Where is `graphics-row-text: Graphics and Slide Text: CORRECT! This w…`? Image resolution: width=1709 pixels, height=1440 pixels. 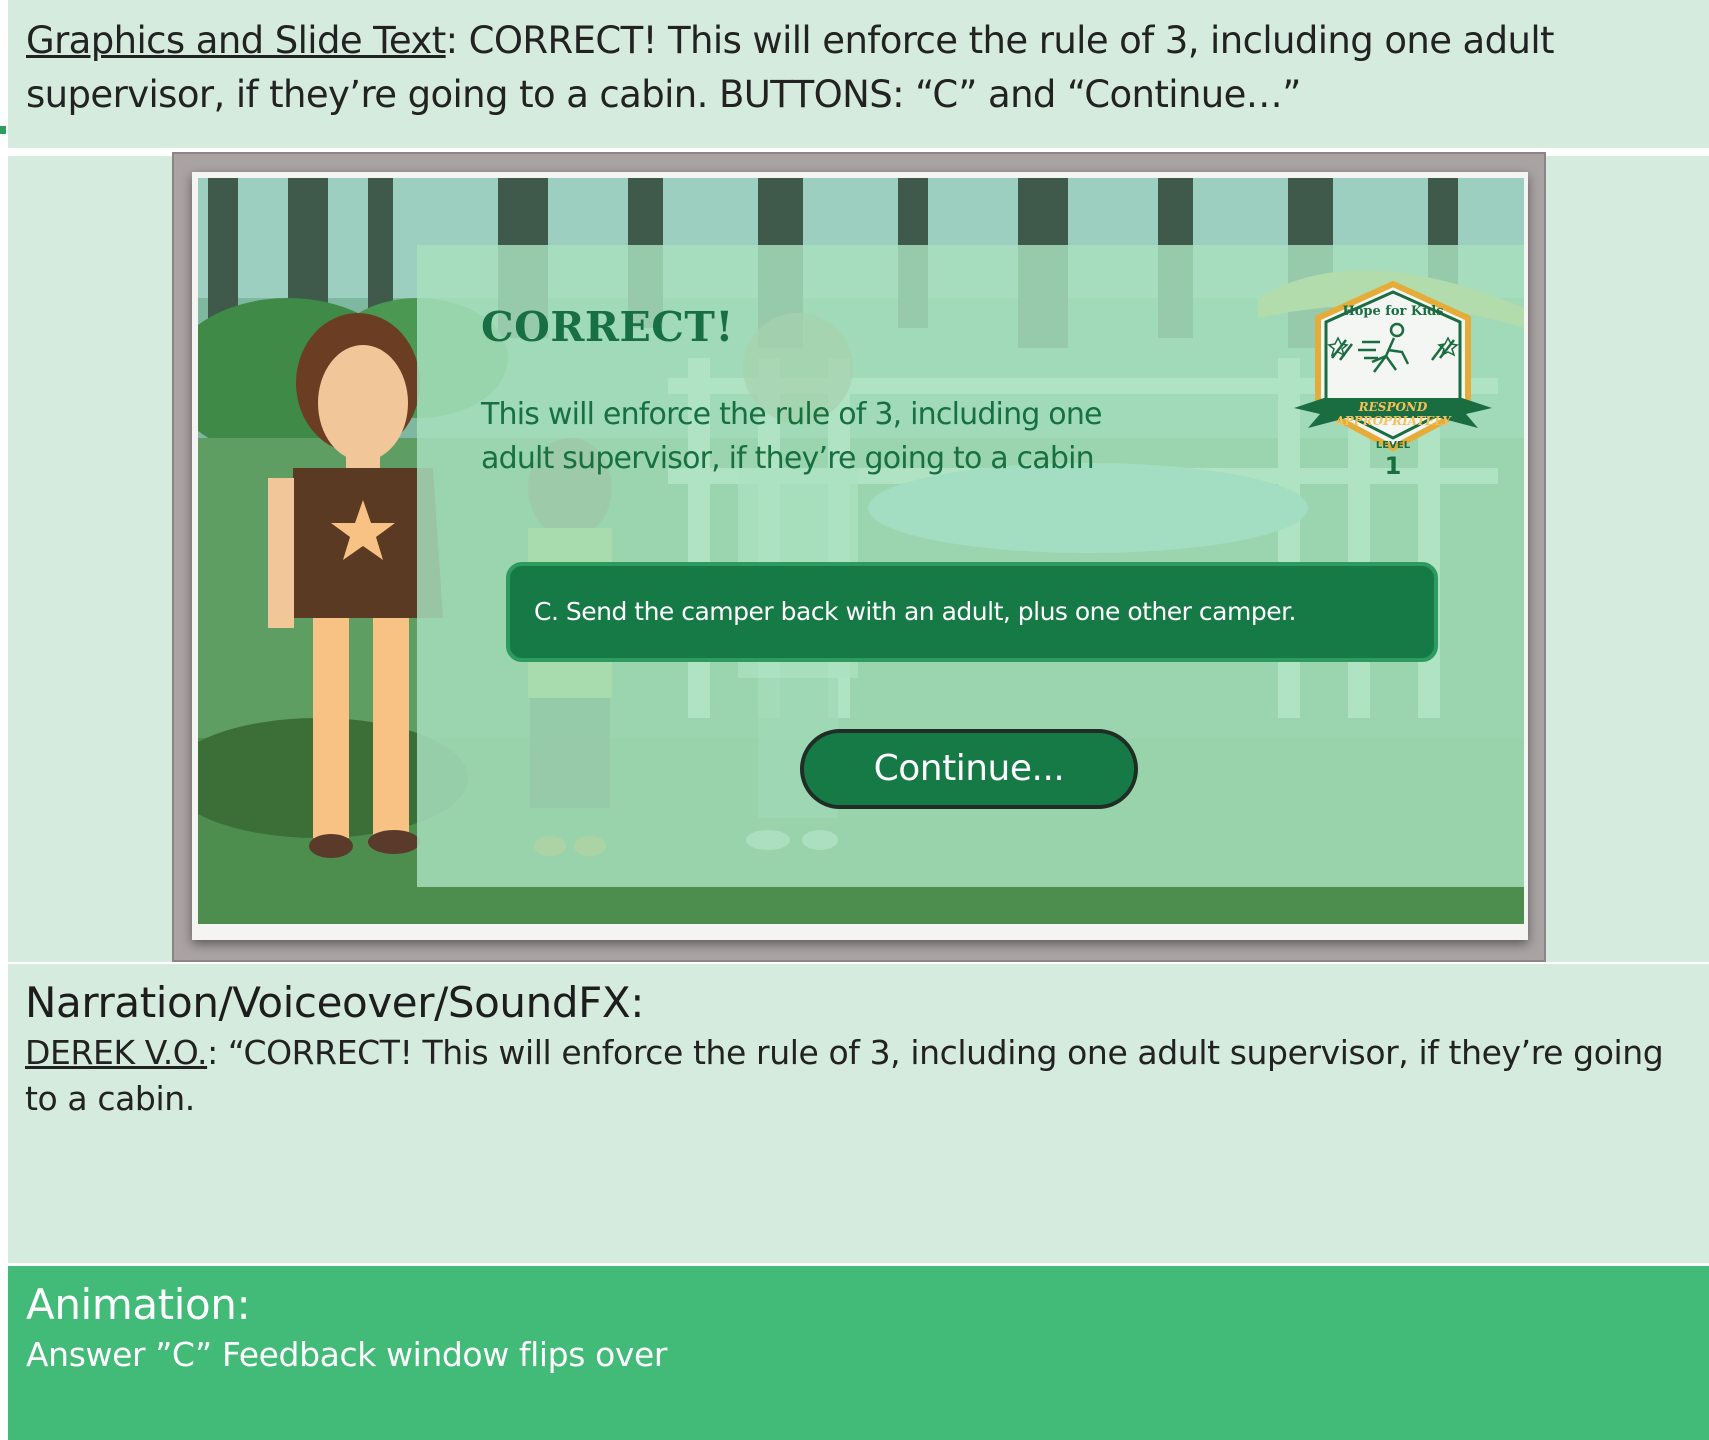
graphics-row-text: Graphics and Slide Text: CORRECT! This w… is located at coordinates (858, 68).